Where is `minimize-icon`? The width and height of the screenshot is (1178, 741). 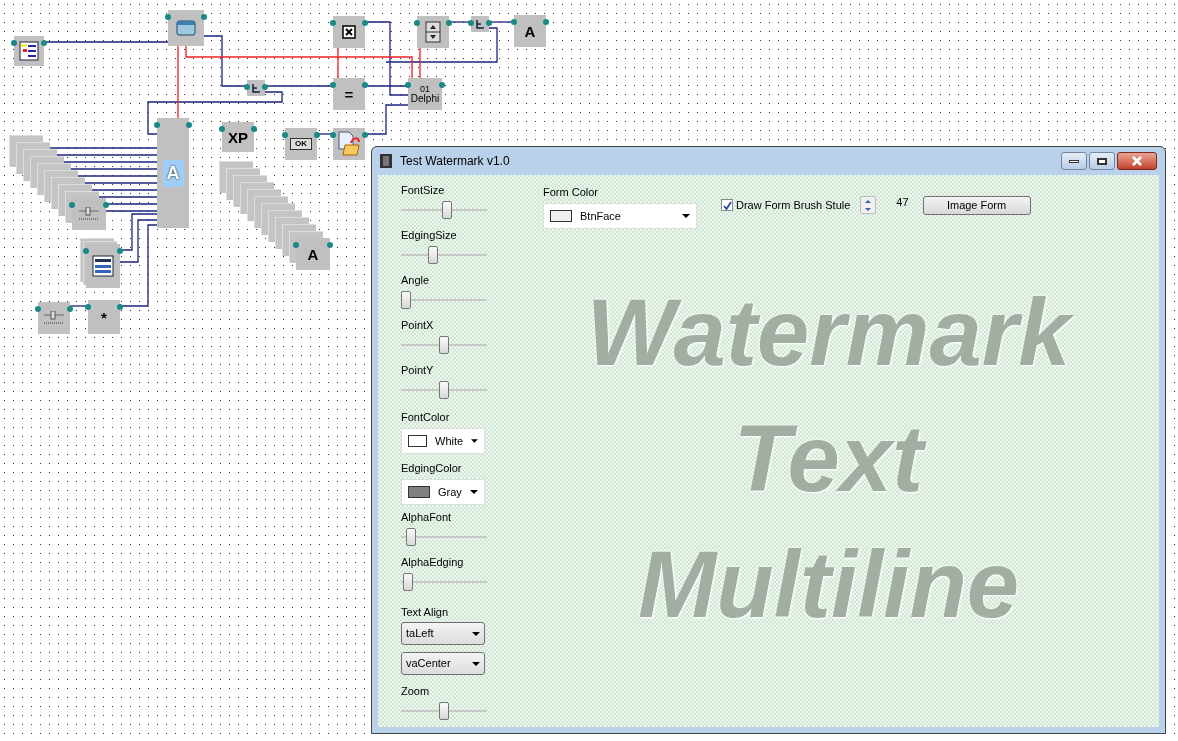 minimize-icon is located at coordinates (1074, 161).